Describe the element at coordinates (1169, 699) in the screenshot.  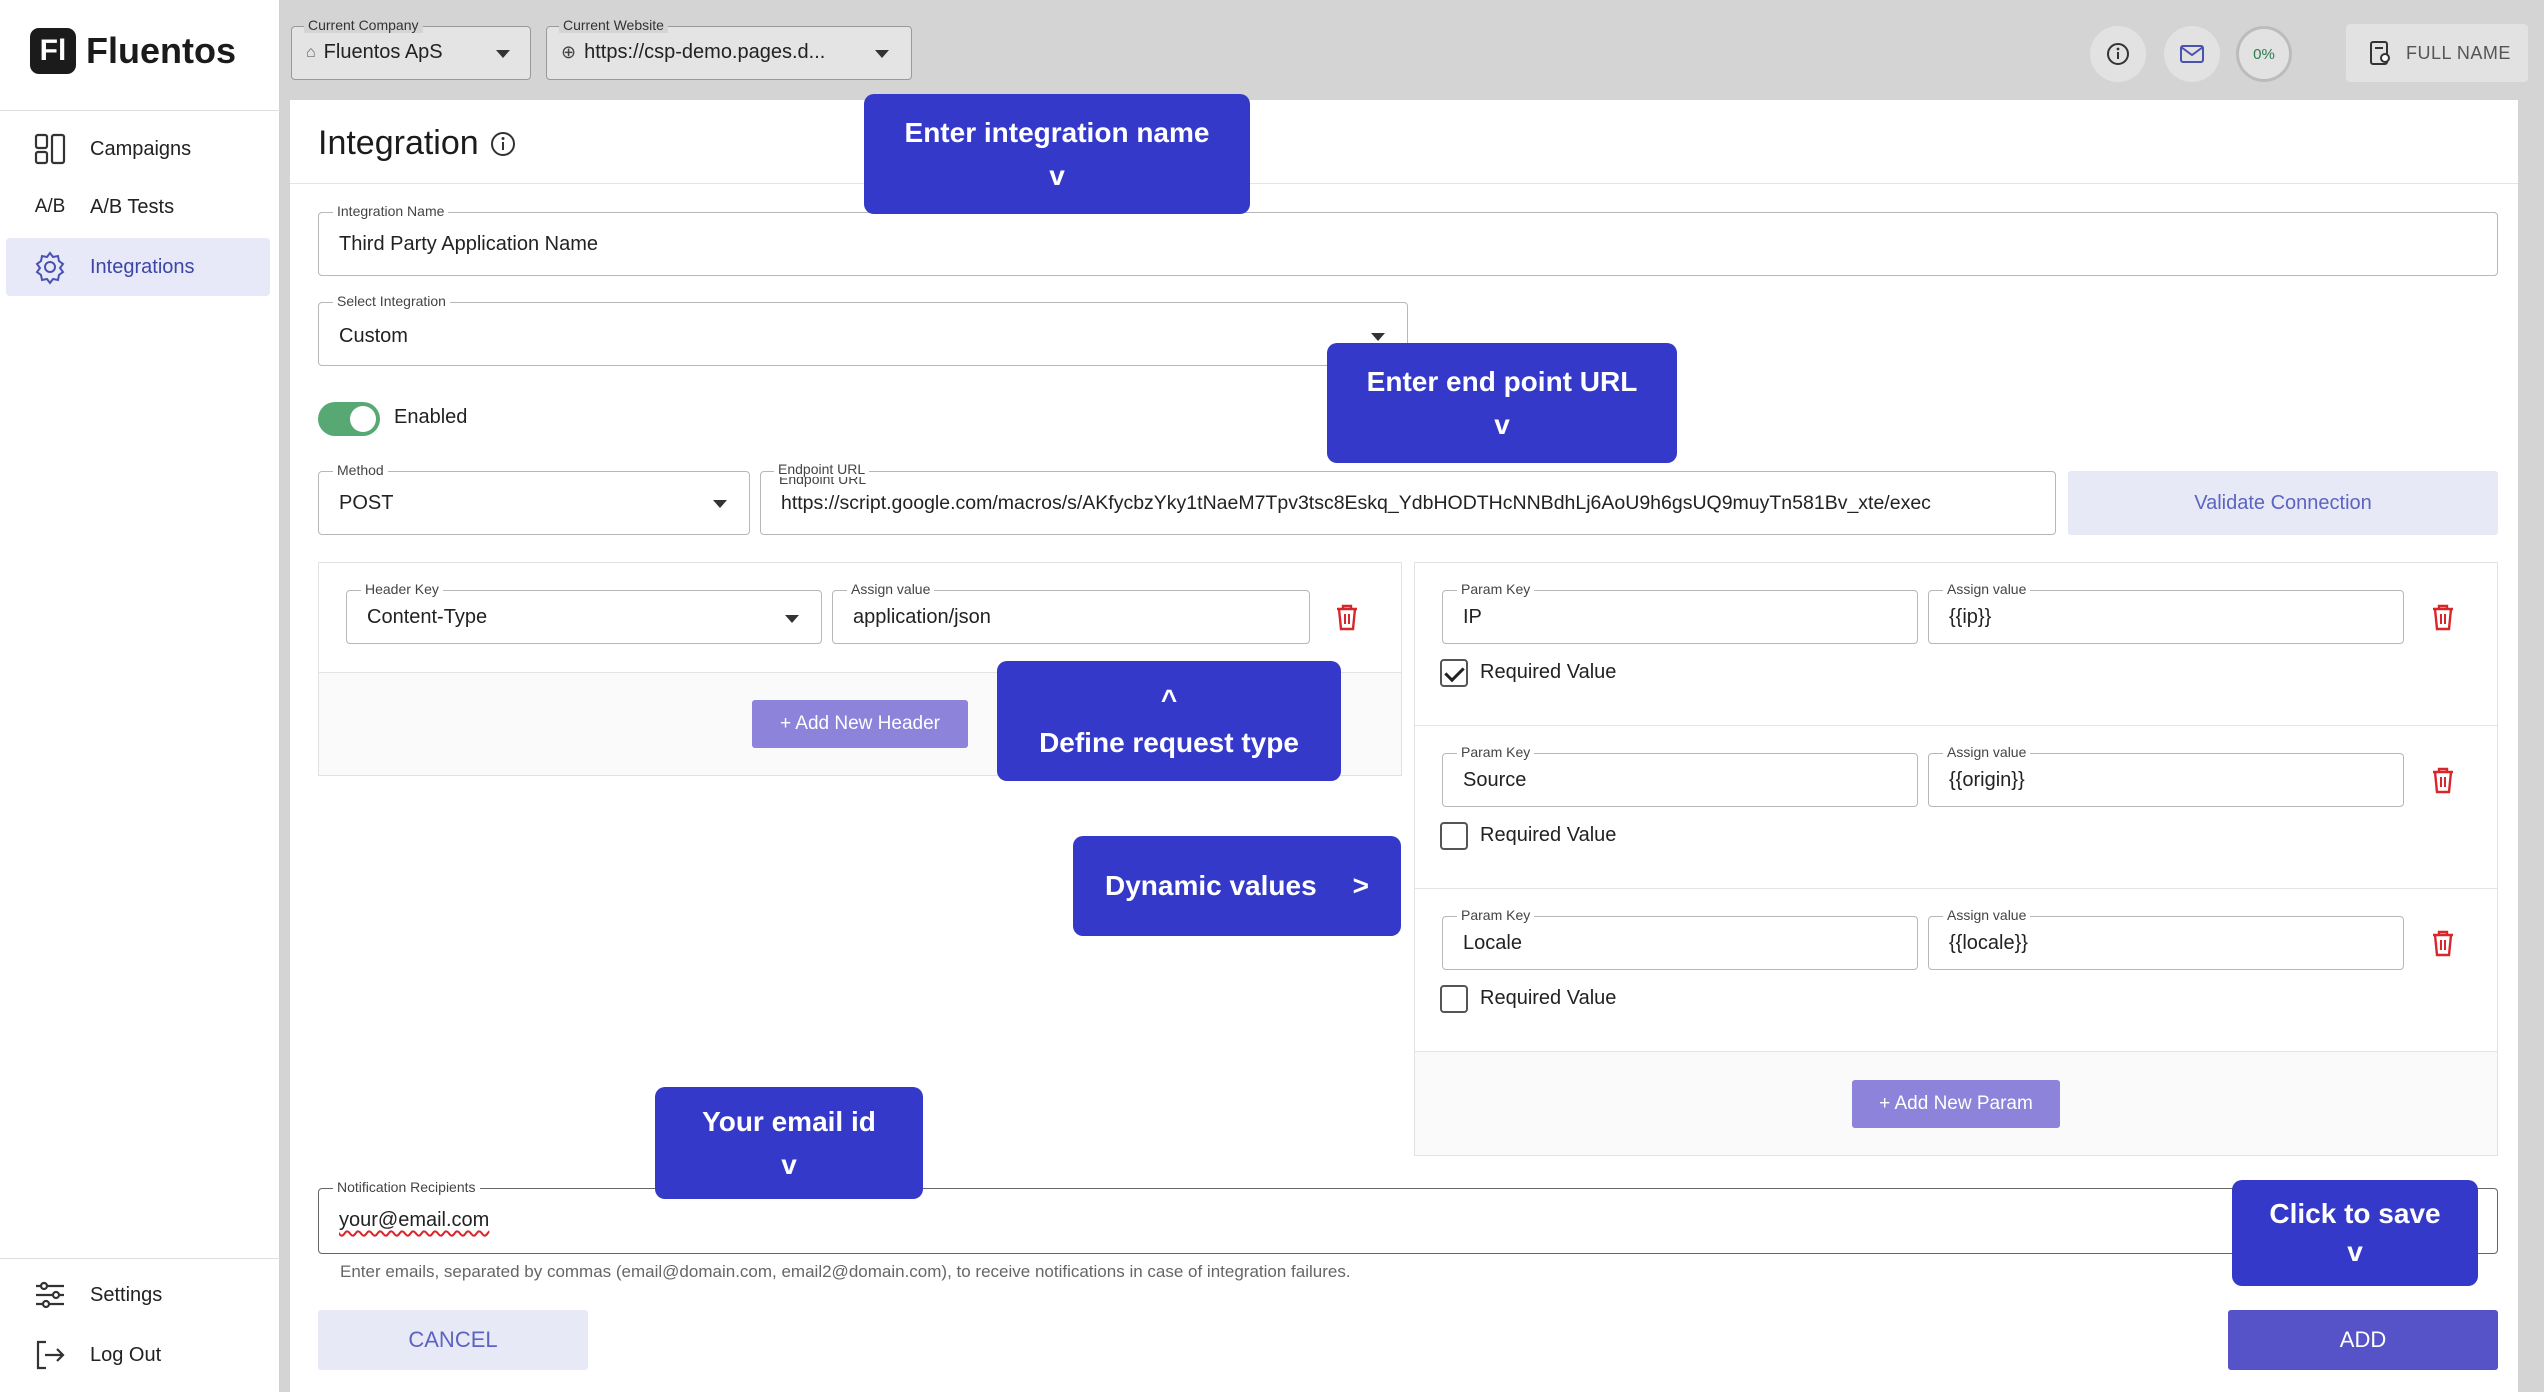
I see `tooltip-arrow: ^` at that location.